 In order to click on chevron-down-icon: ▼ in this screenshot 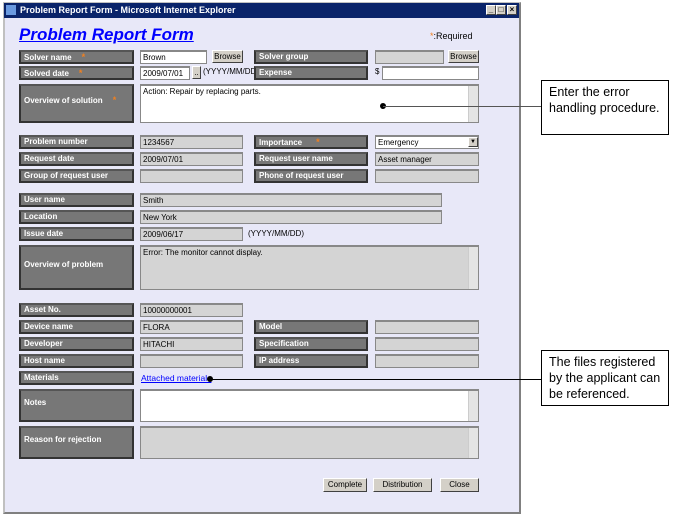, I will do `click(473, 142)`.